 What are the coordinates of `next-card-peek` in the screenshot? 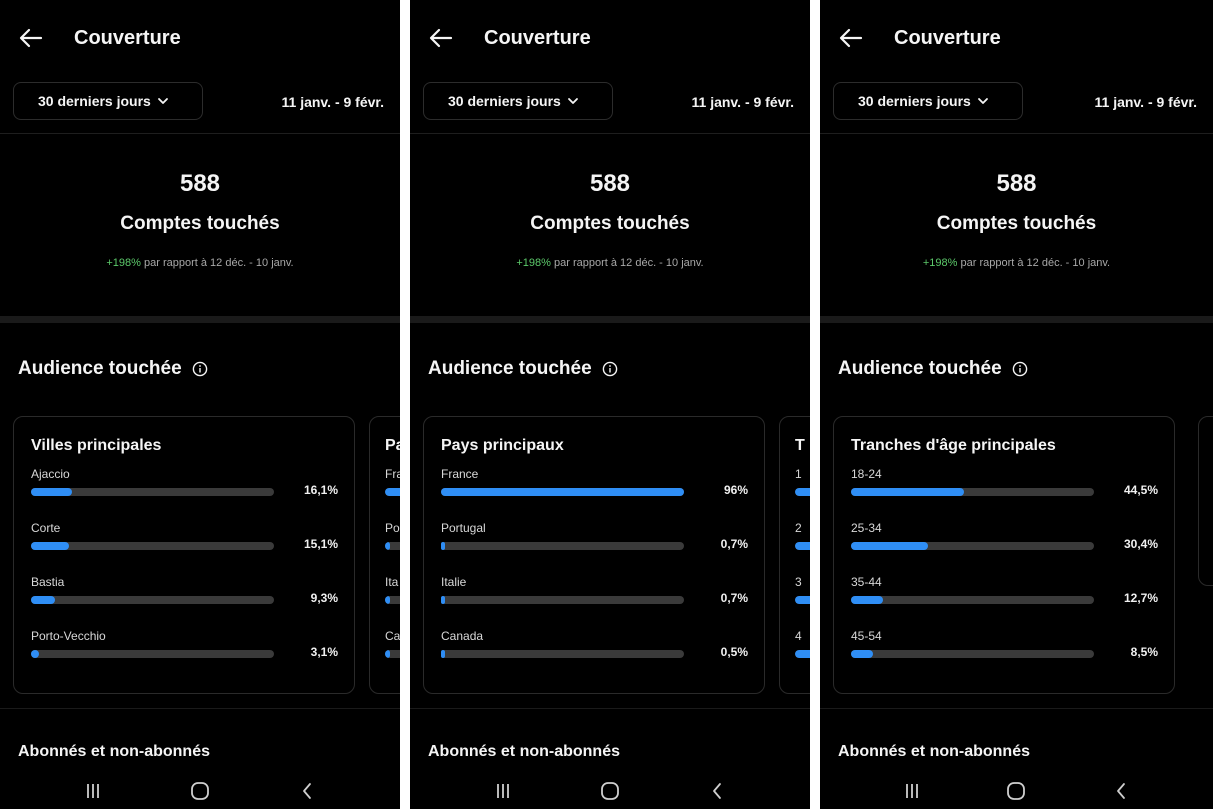 It's located at (1205, 501).